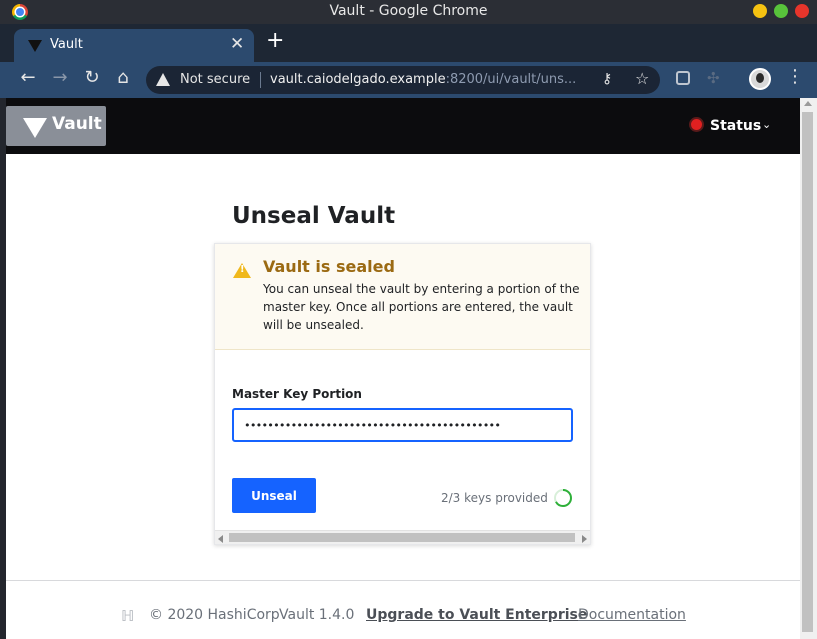 This screenshot has height=639, width=817. What do you see at coordinates (77, 124) in the screenshot?
I see `vault-logo-text: Vault` at bounding box center [77, 124].